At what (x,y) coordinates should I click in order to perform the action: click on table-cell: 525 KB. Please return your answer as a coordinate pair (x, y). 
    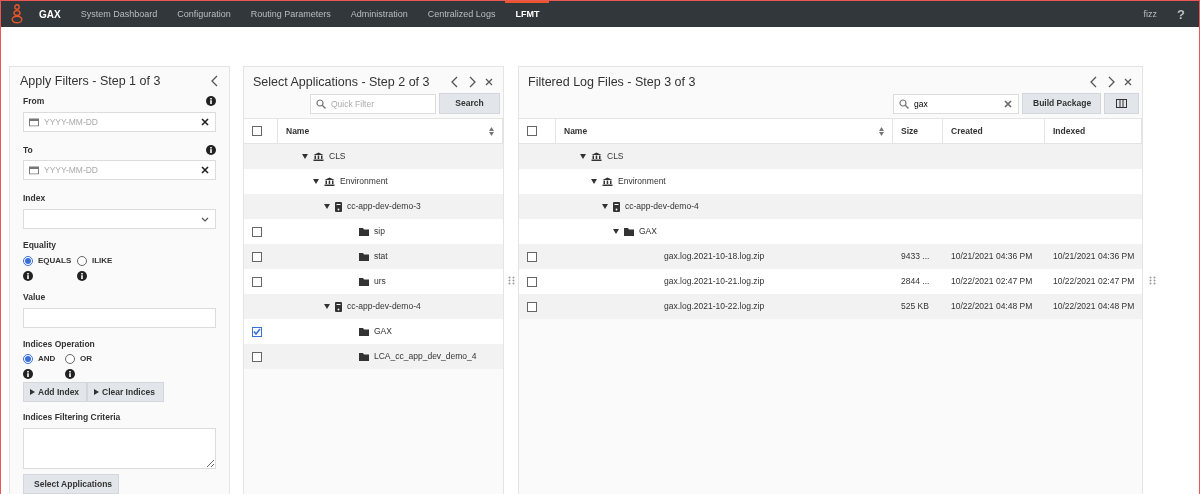
    Looking at the image, I should click on (915, 306).